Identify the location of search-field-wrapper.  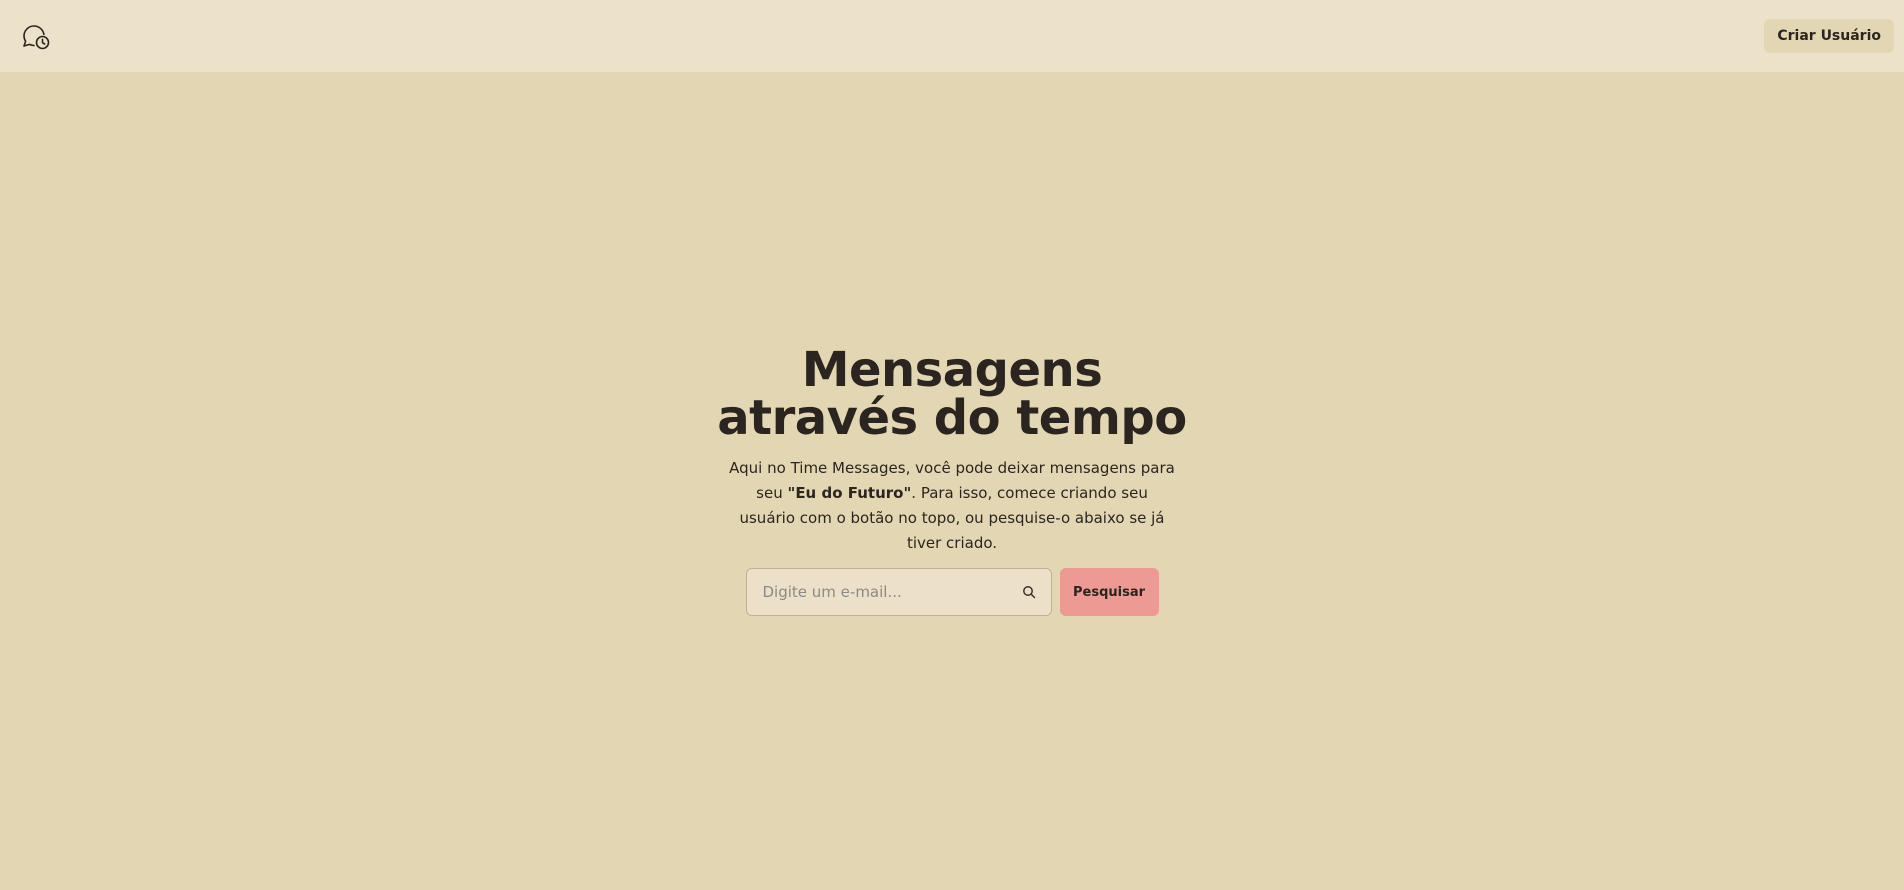
(898, 592).